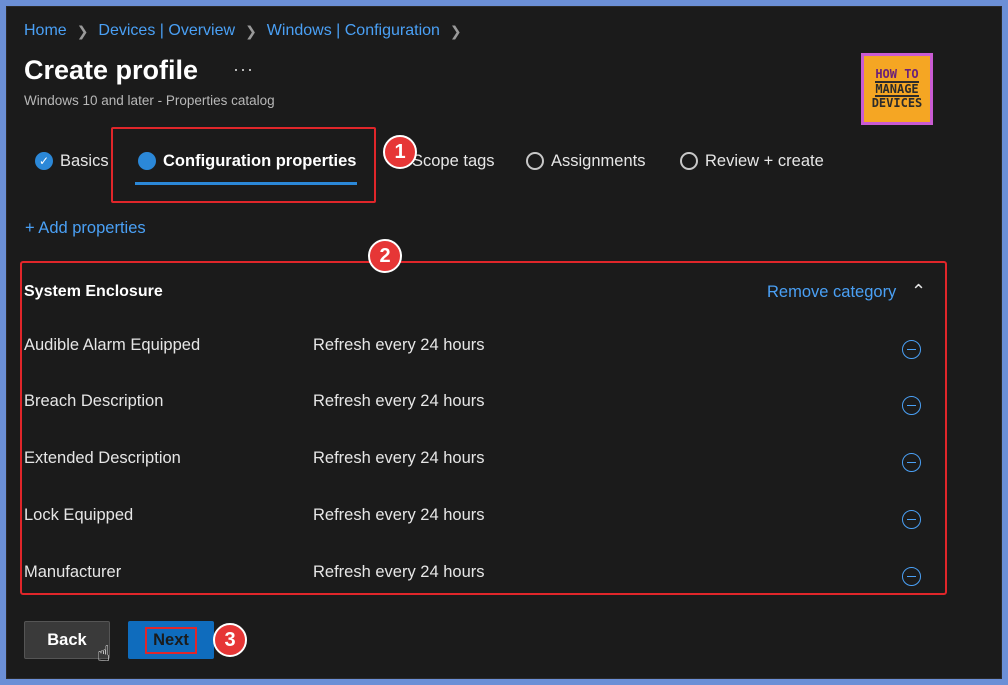 The image size is (1008, 685). What do you see at coordinates (897, 103) in the screenshot?
I see `logo-line-3: DEVICES` at bounding box center [897, 103].